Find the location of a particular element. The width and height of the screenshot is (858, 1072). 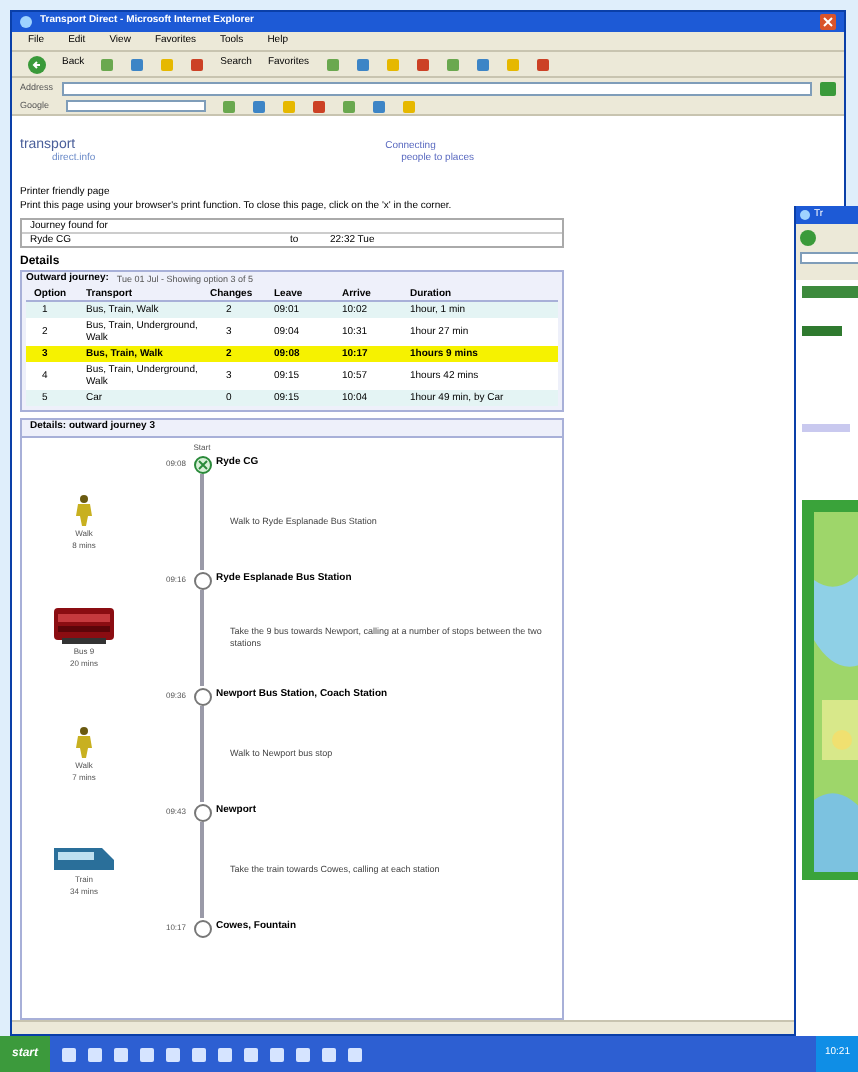

go-icon is located at coordinates (828, 88).